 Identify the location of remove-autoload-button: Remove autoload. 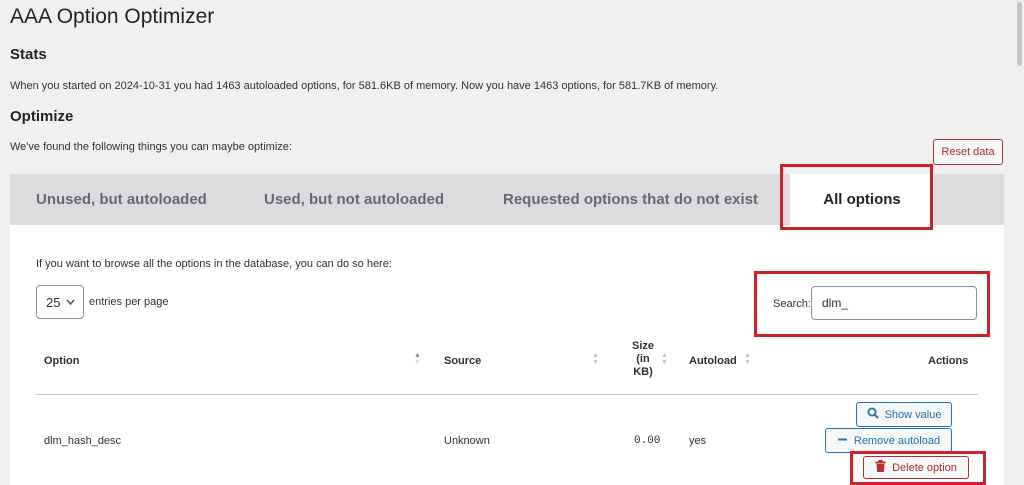
(888, 440).